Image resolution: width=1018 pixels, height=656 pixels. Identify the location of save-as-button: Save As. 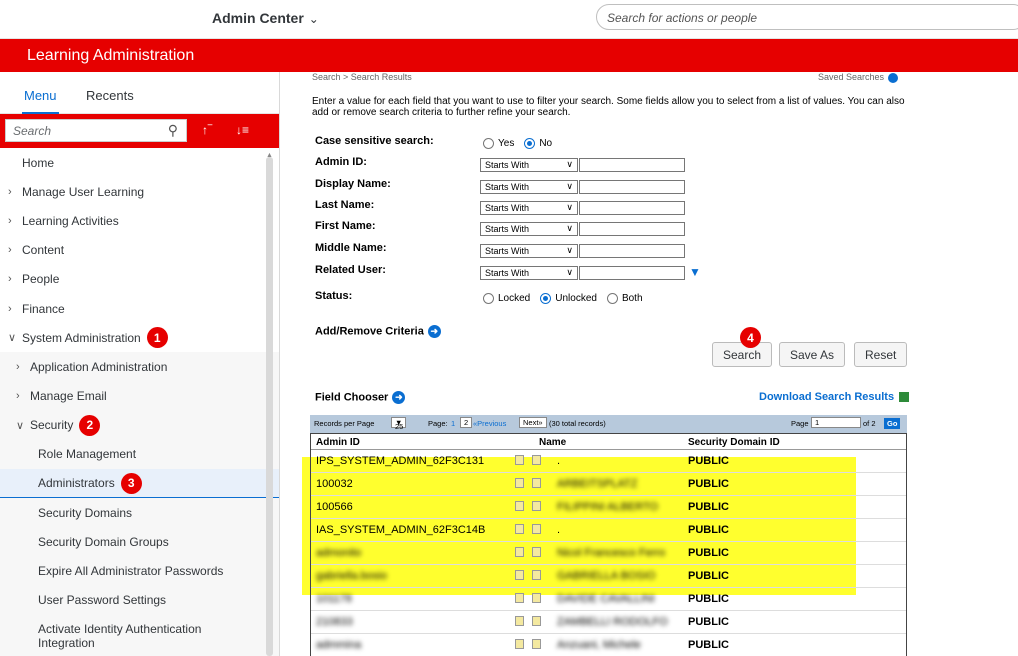
(812, 354).